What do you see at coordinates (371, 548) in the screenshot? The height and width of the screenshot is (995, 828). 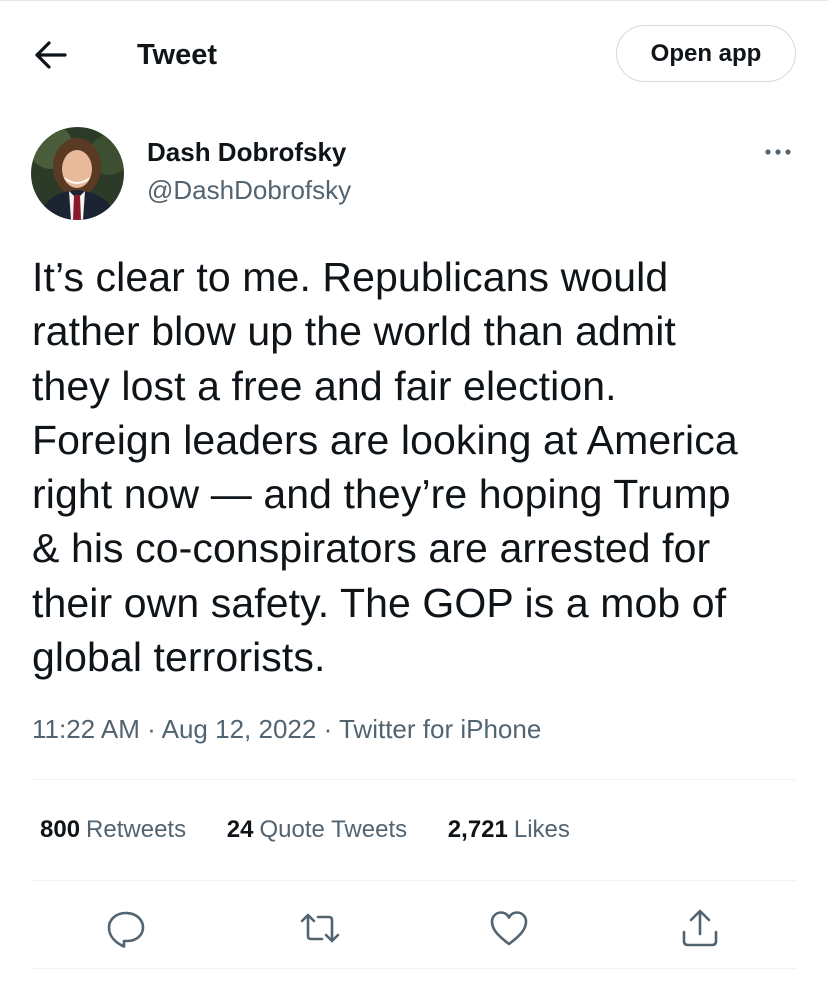 I see `tweet-line: & his co-conspirators are arrested for` at bounding box center [371, 548].